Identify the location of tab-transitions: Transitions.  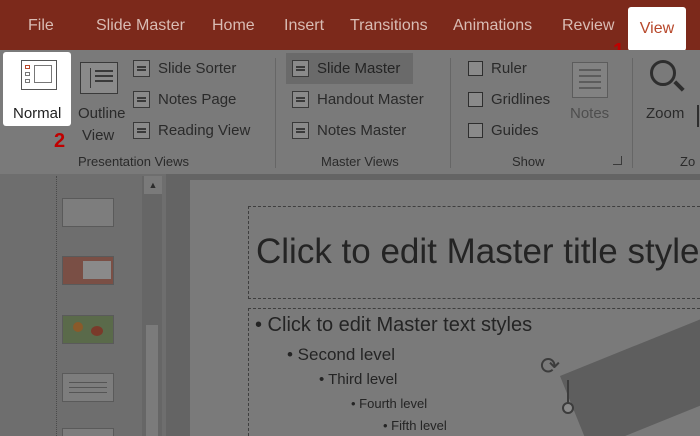
(389, 26).